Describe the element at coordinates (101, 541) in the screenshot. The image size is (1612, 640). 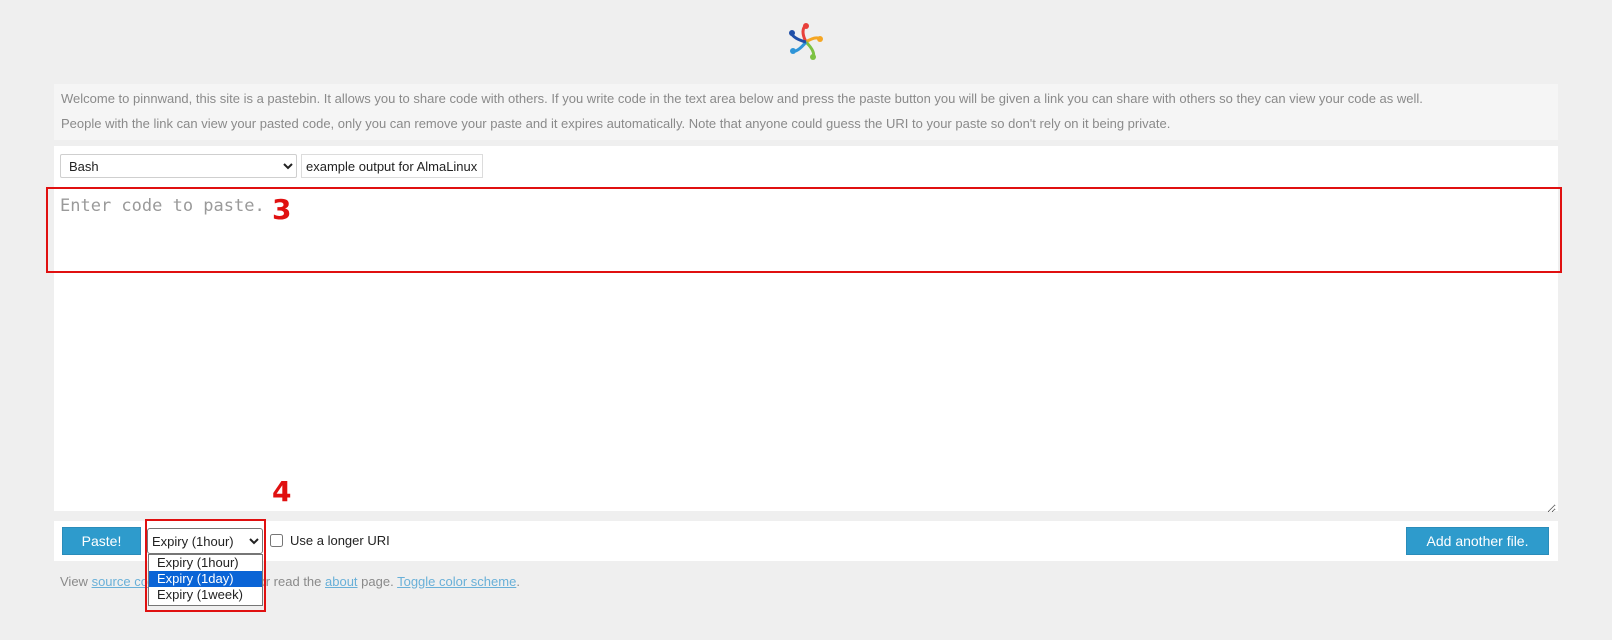
I see `paste-button: Paste!` at that location.